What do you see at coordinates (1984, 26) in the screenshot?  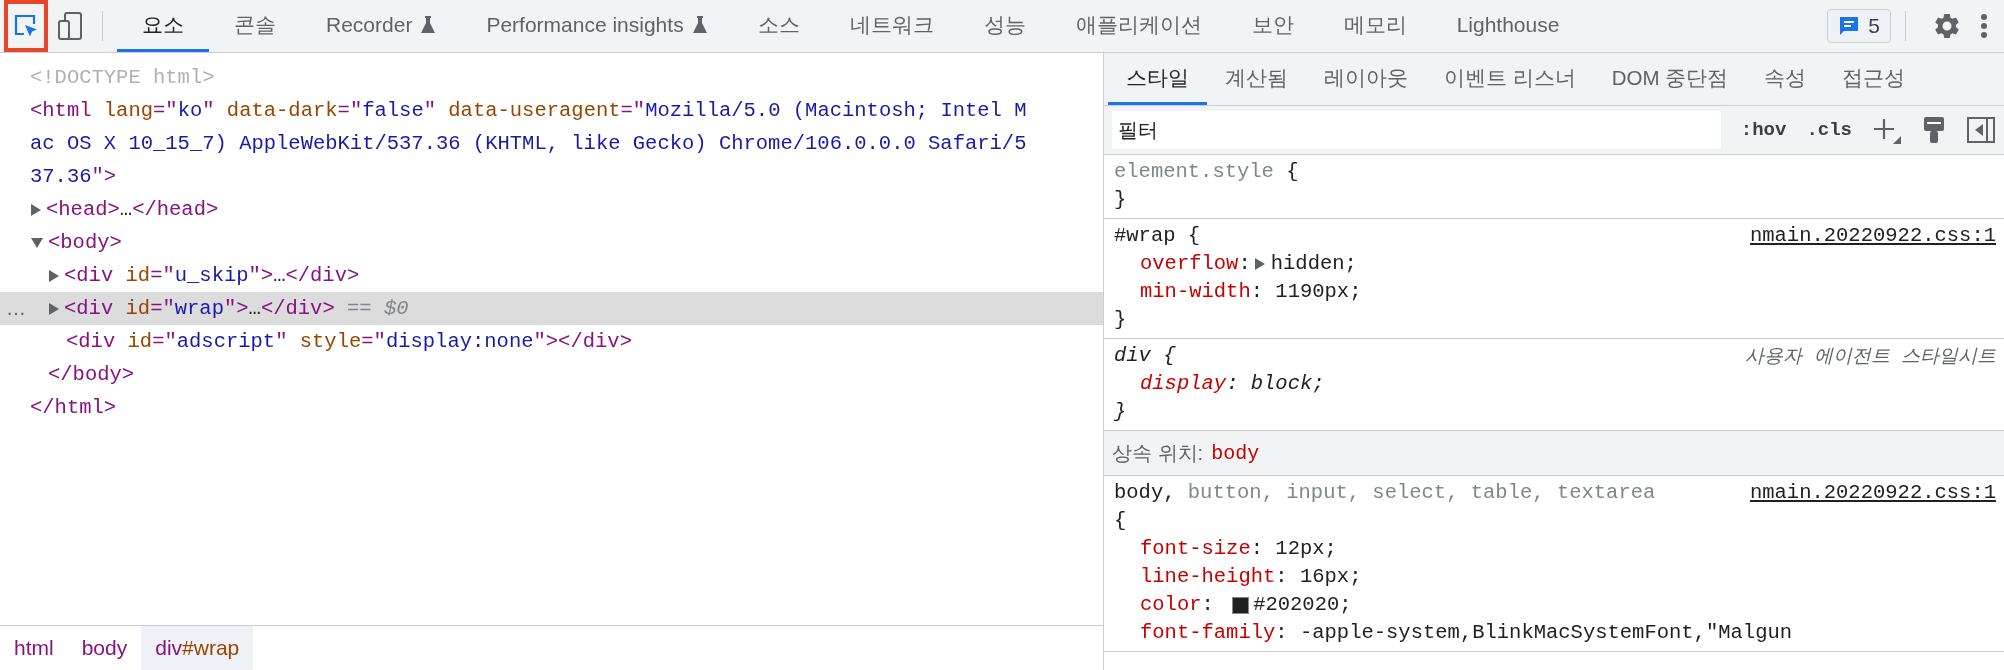 I see `more-options-icon` at bounding box center [1984, 26].